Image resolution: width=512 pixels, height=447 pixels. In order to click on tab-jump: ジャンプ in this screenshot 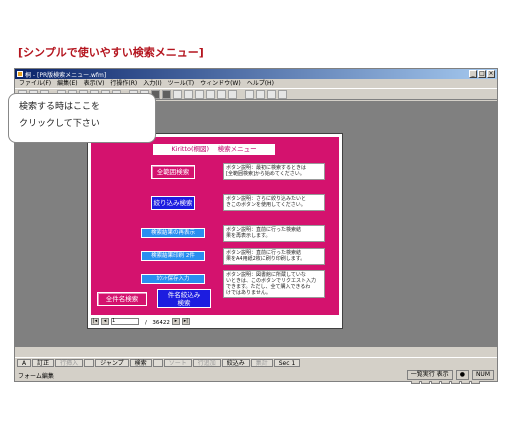, I will do `click(112, 363)`.